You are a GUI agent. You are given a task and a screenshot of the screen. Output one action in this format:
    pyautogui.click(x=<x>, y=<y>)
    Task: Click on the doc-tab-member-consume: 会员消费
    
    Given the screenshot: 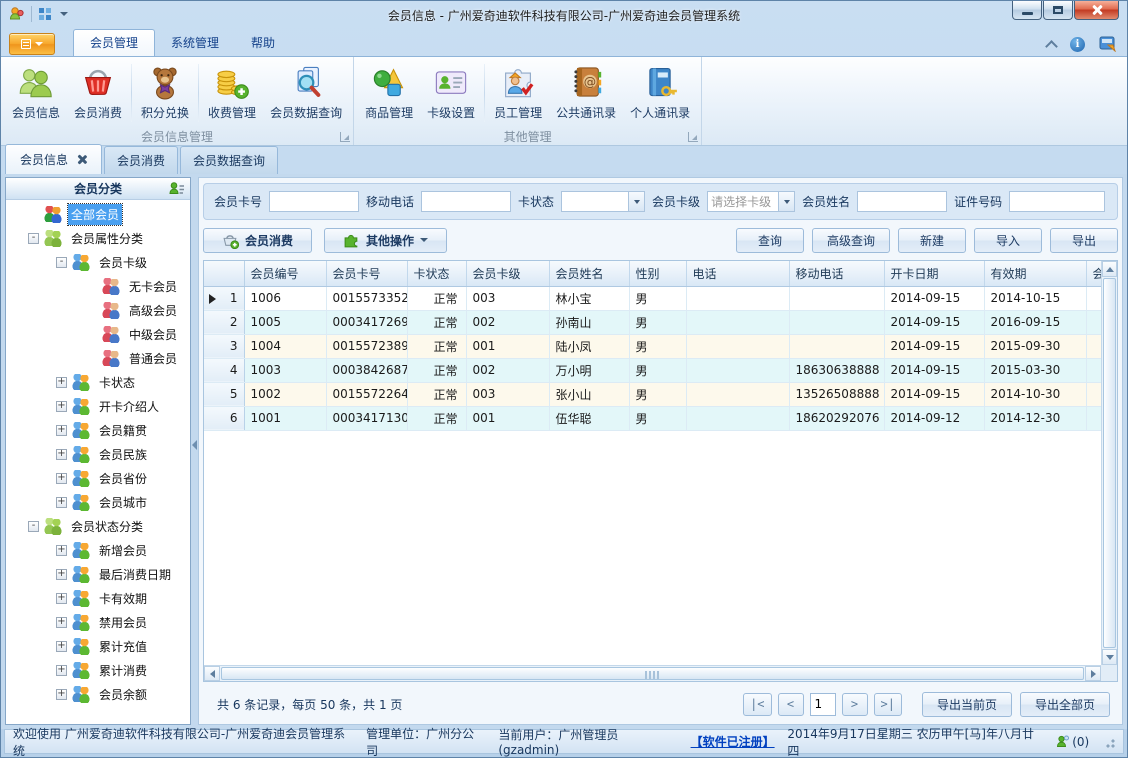 What is the action you would take?
    pyautogui.click(x=141, y=160)
    